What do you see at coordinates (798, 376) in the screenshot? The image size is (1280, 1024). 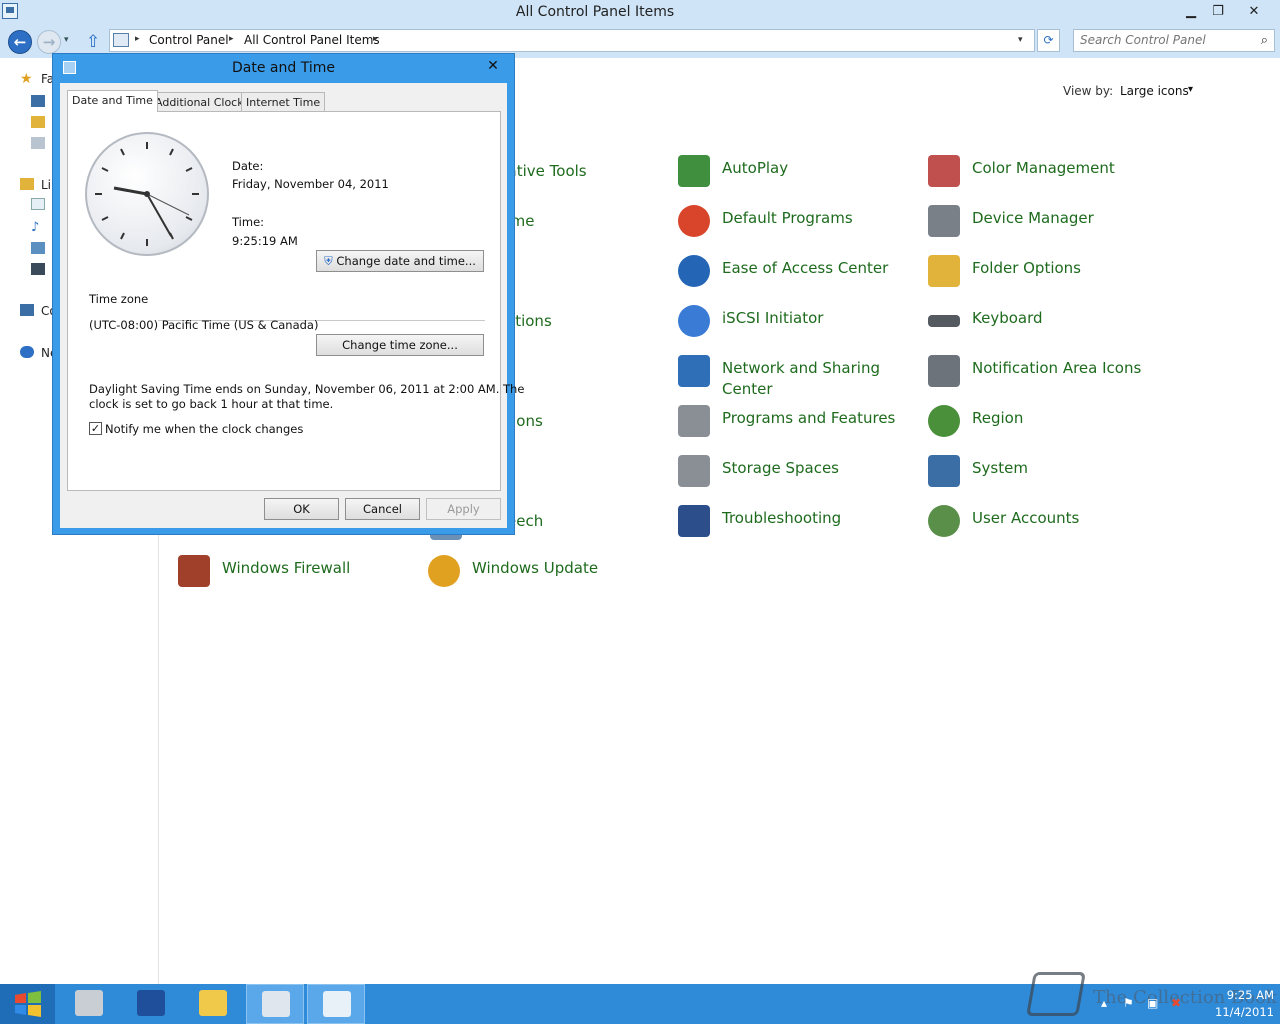 I see `cp-item-network-and-sharing: Network and Sharing Center` at bounding box center [798, 376].